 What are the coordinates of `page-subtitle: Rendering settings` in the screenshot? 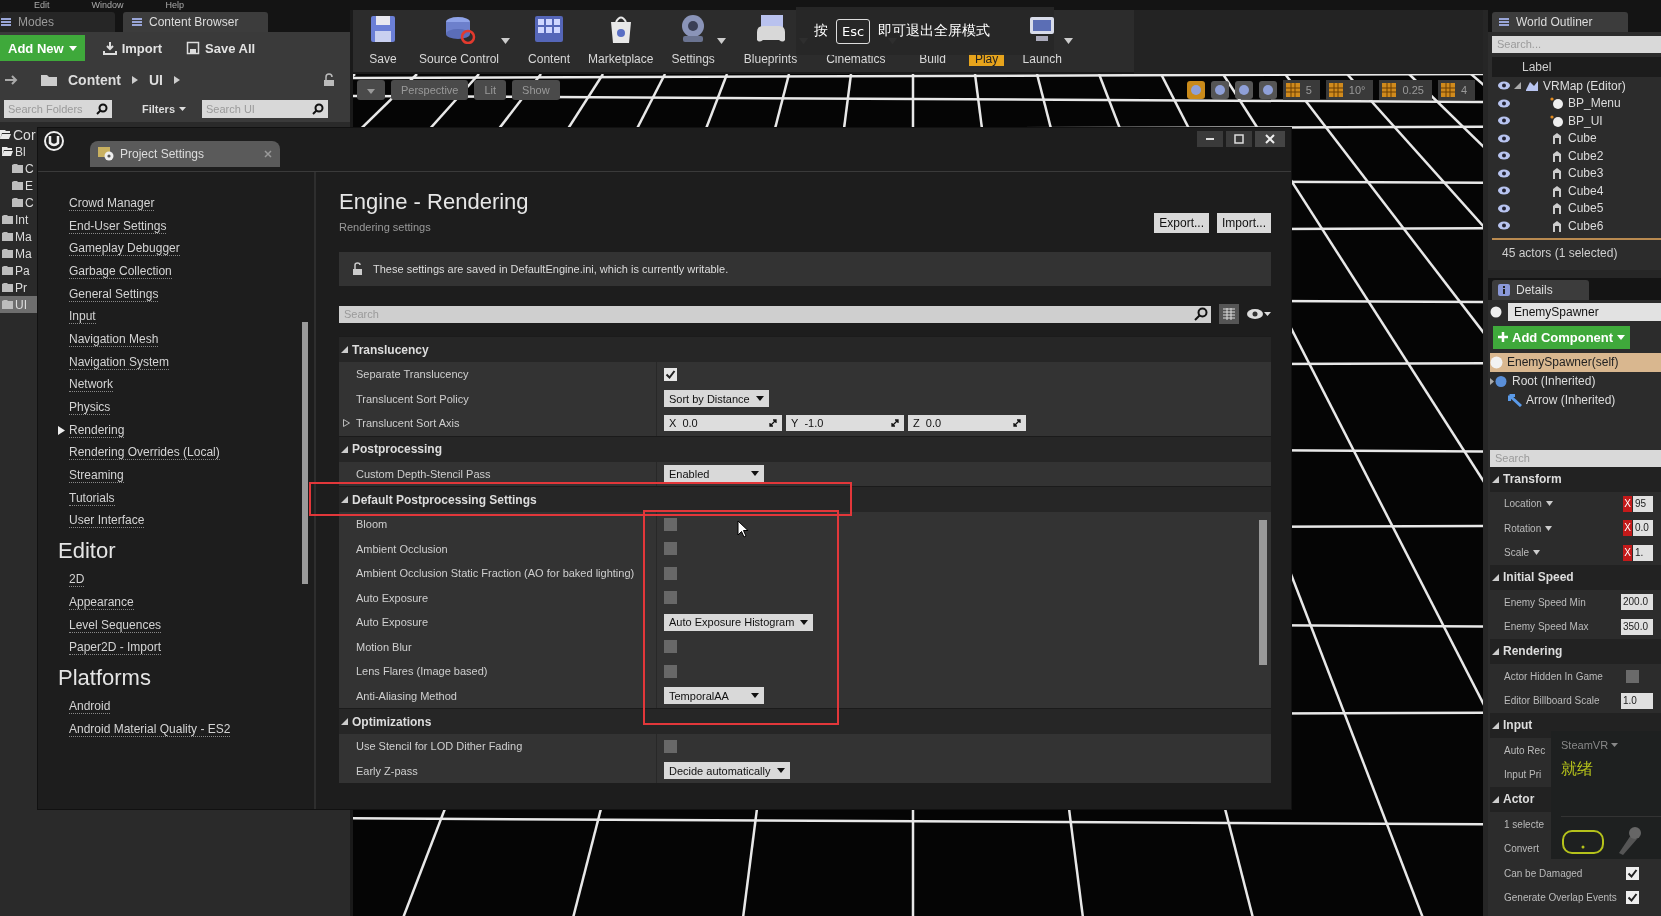 It's located at (385, 227).